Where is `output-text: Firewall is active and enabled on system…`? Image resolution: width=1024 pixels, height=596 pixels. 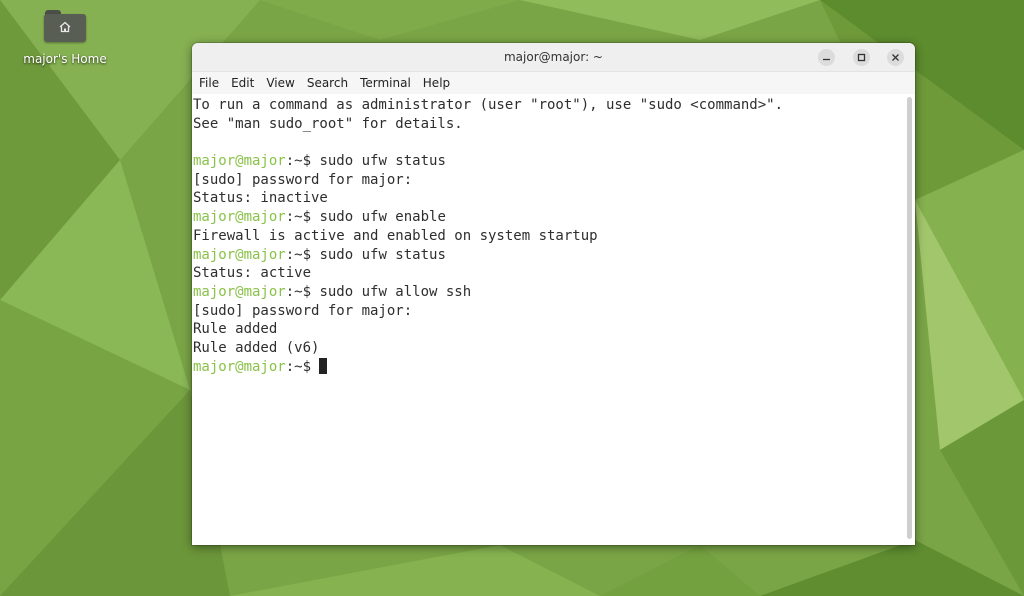
output-text: Firewall is active and enabled on system… is located at coordinates (395, 235).